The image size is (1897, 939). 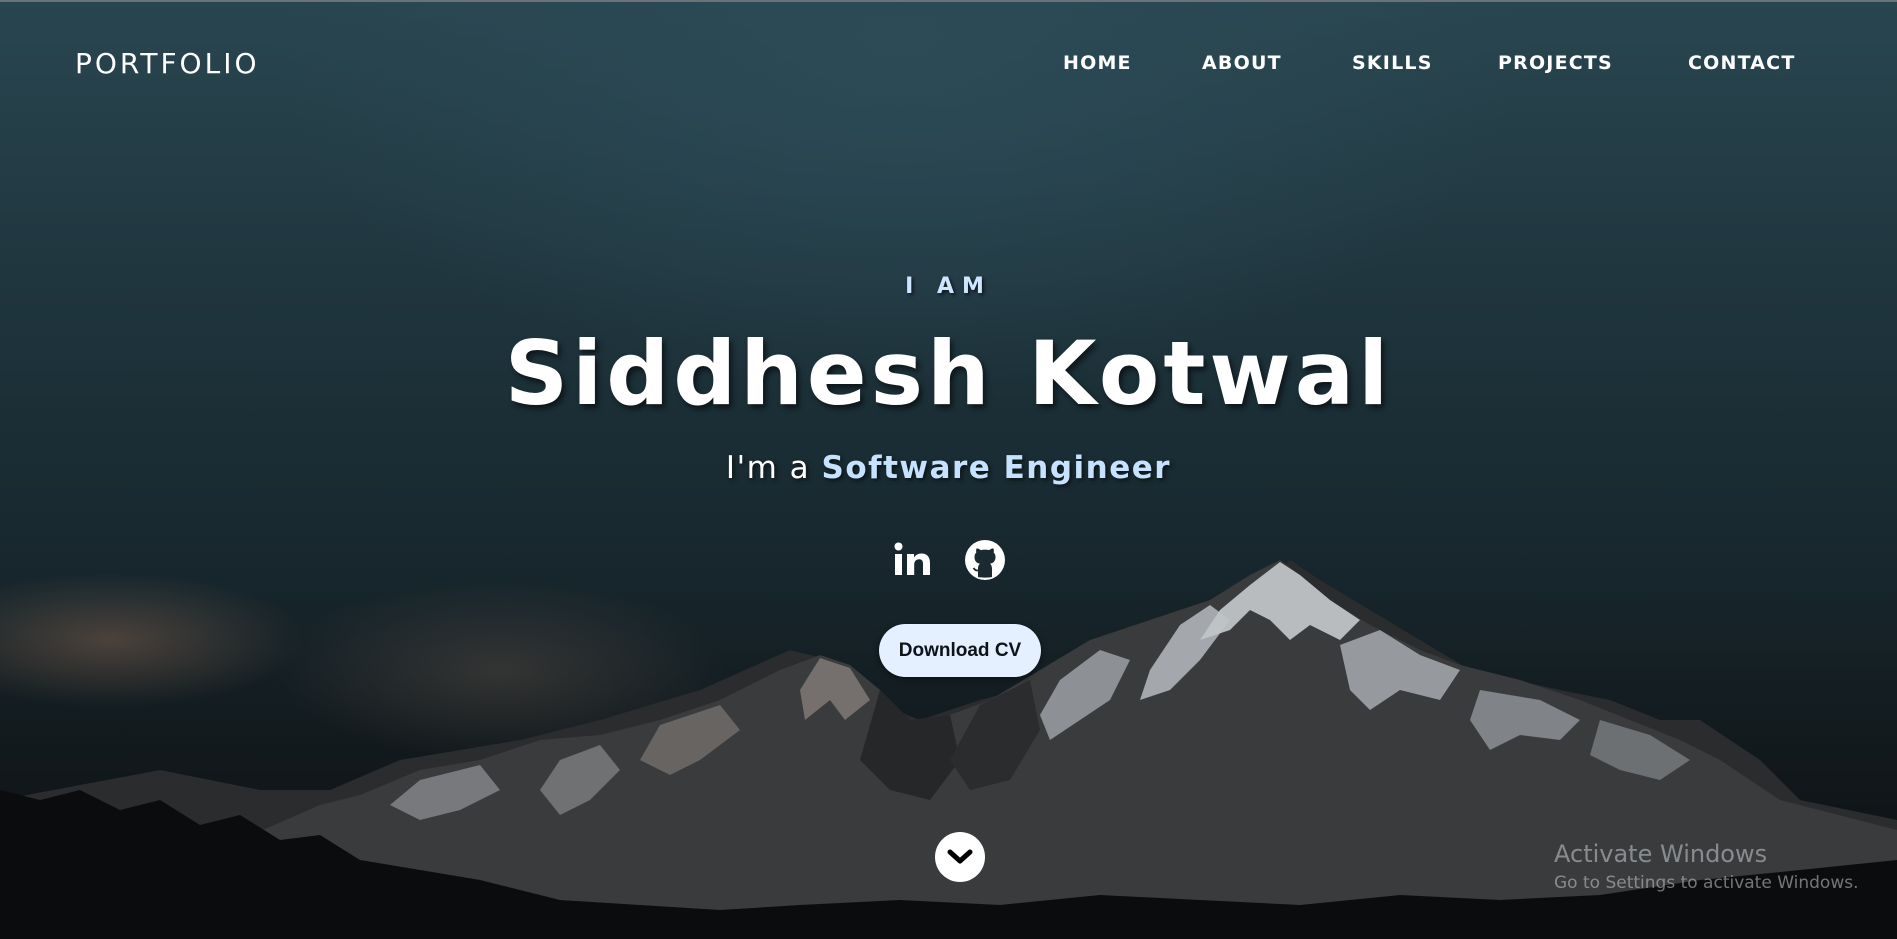 I want to click on nav-item-projects: PROJECTS, so click(x=1555, y=63).